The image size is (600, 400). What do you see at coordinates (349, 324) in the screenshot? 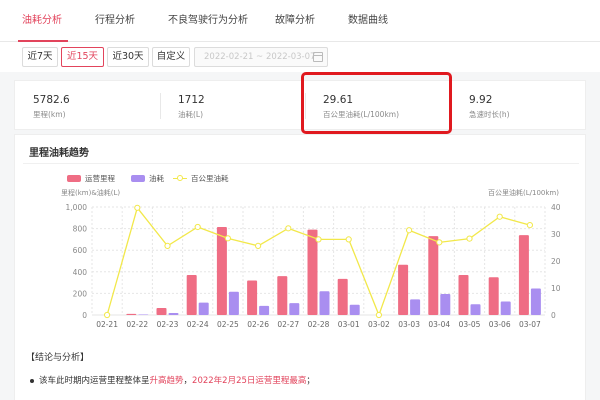
I see `x-tick-label: 03-01` at bounding box center [349, 324].